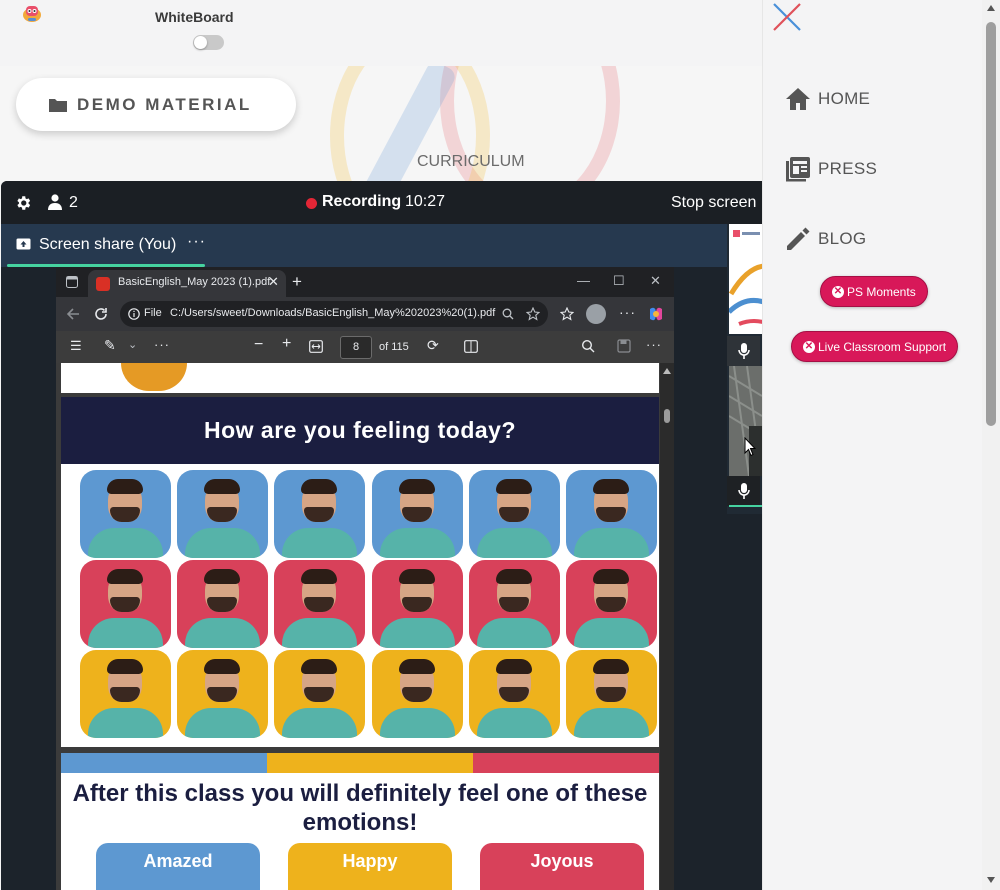 The image size is (1000, 890). What do you see at coordinates (624, 346) in the screenshot?
I see `save-icon` at bounding box center [624, 346].